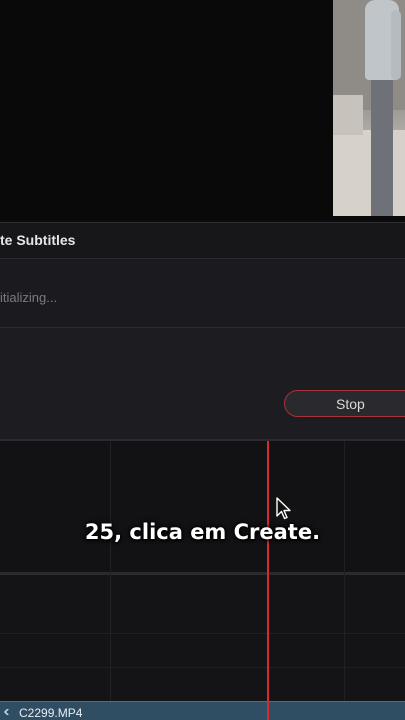  Describe the element at coordinates (38, 240) in the screenshot. I see `dialog-title: te Subtitles` at that location.